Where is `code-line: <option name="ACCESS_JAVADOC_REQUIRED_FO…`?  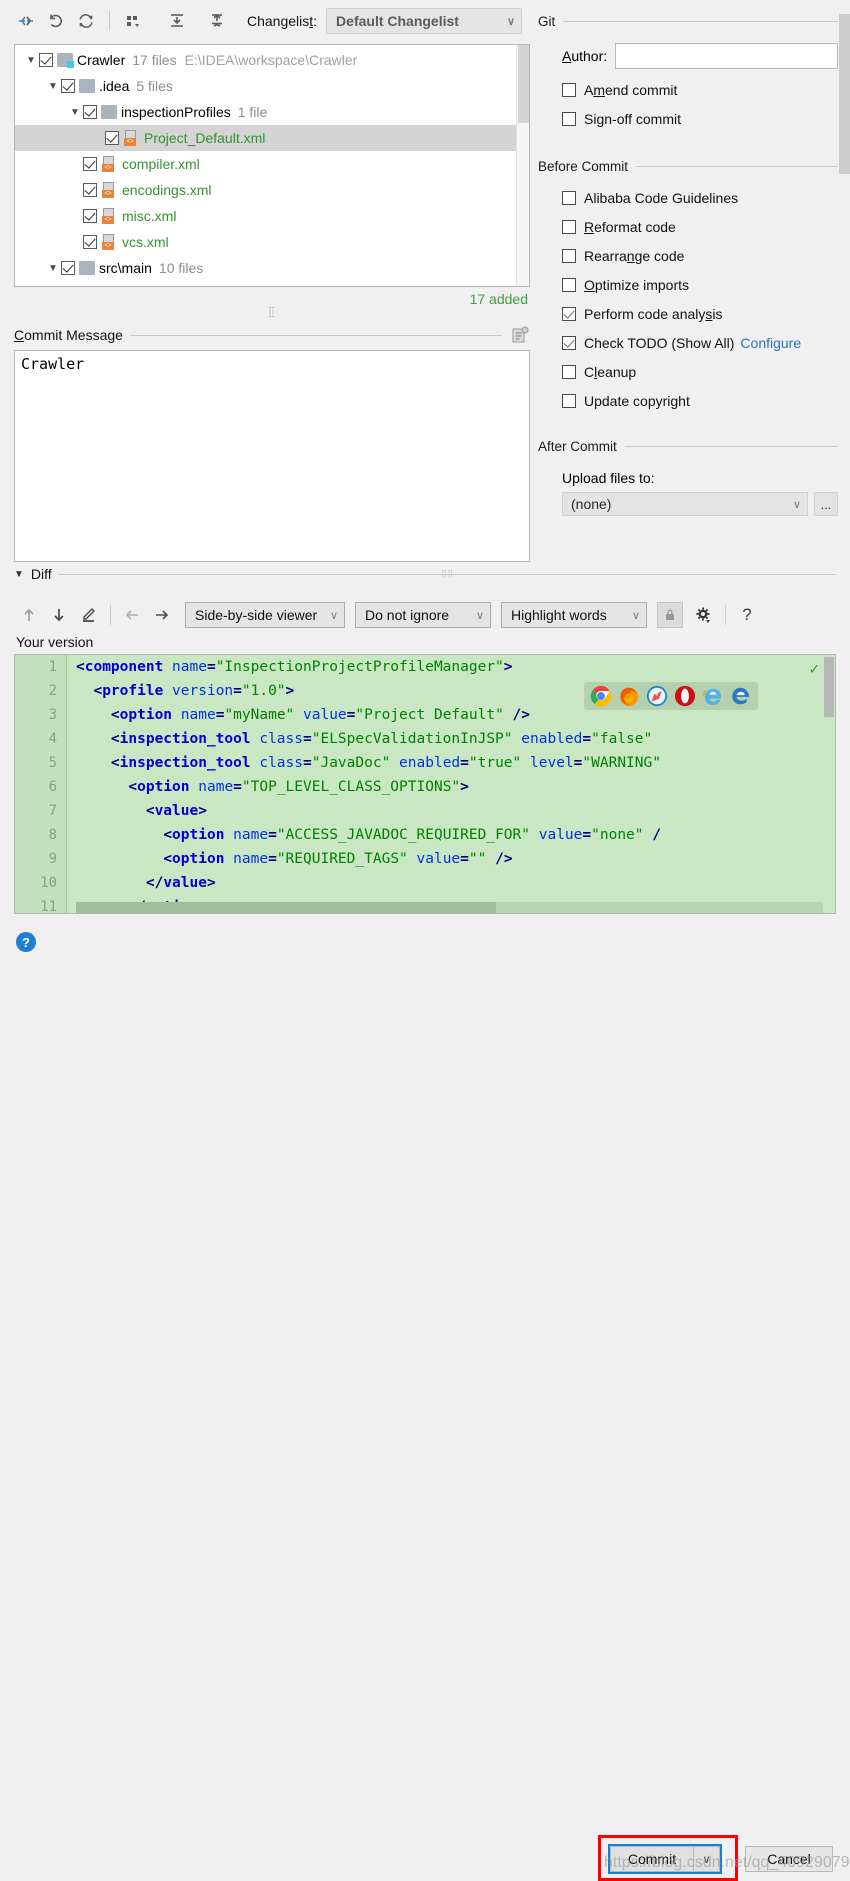
code-line: <option name="ACCESS_JAVADOC_REQUIRED_FO… is located at coordinates (455, 835).